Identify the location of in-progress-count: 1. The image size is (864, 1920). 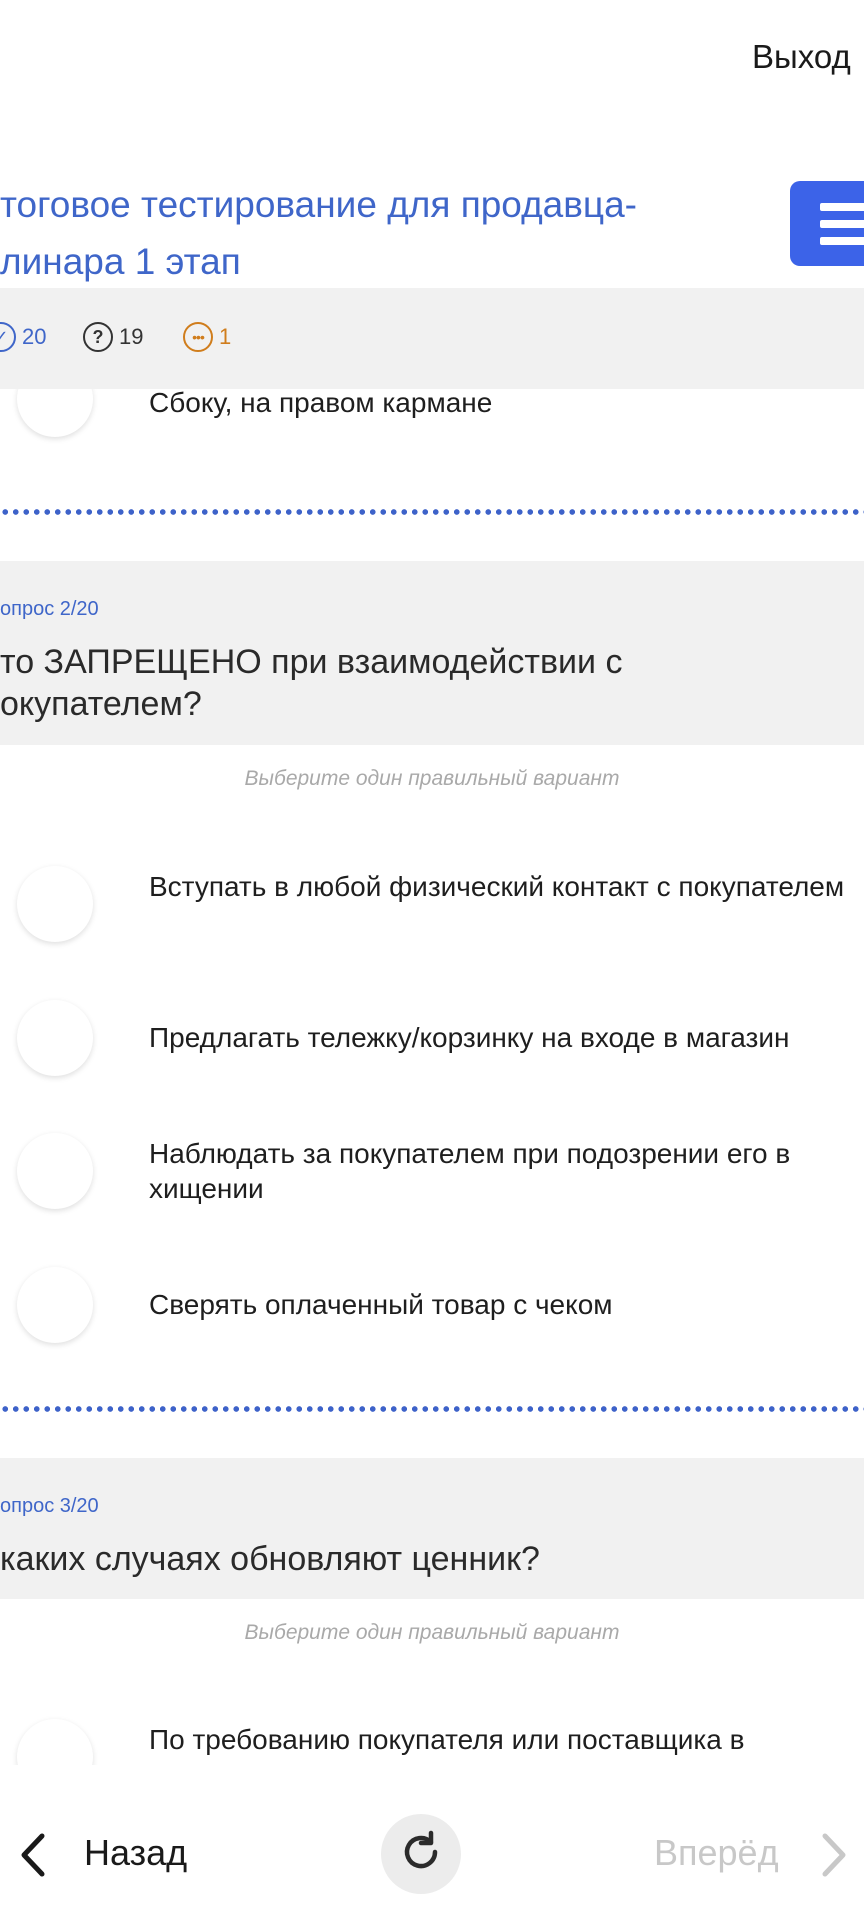
(225, 336).